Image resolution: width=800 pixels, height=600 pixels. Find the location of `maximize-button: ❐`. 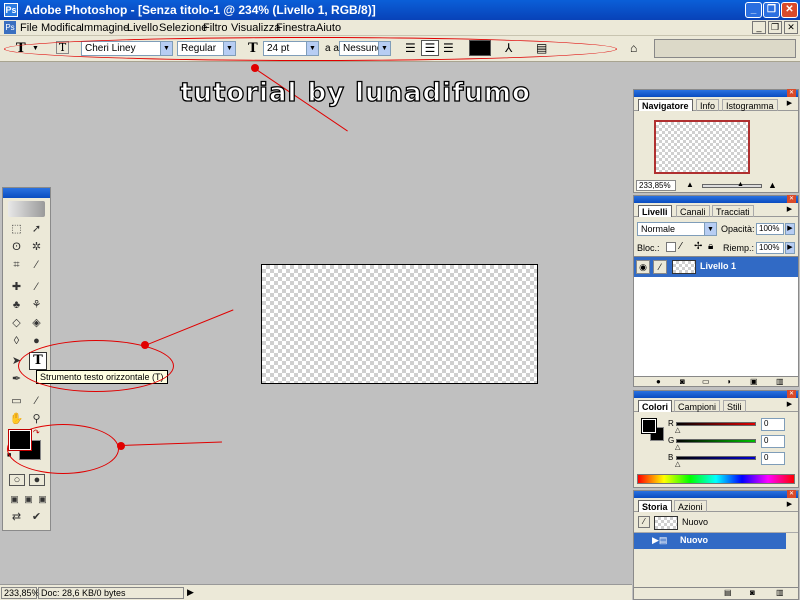

maximize-button: ❐ is located at coordinates (771, 10).